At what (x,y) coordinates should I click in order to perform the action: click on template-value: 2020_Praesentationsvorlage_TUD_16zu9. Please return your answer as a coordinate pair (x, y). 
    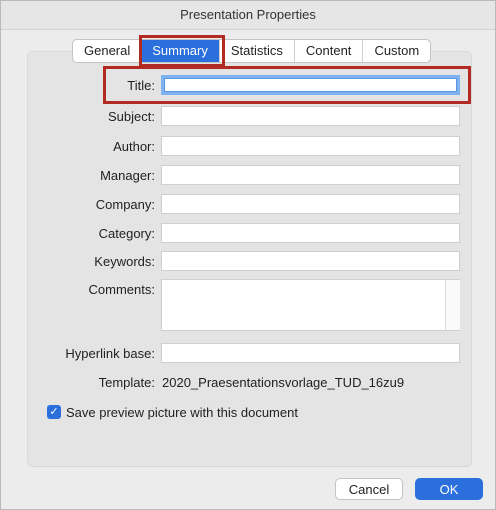
    Looking at the image, I should click on (283, 382).